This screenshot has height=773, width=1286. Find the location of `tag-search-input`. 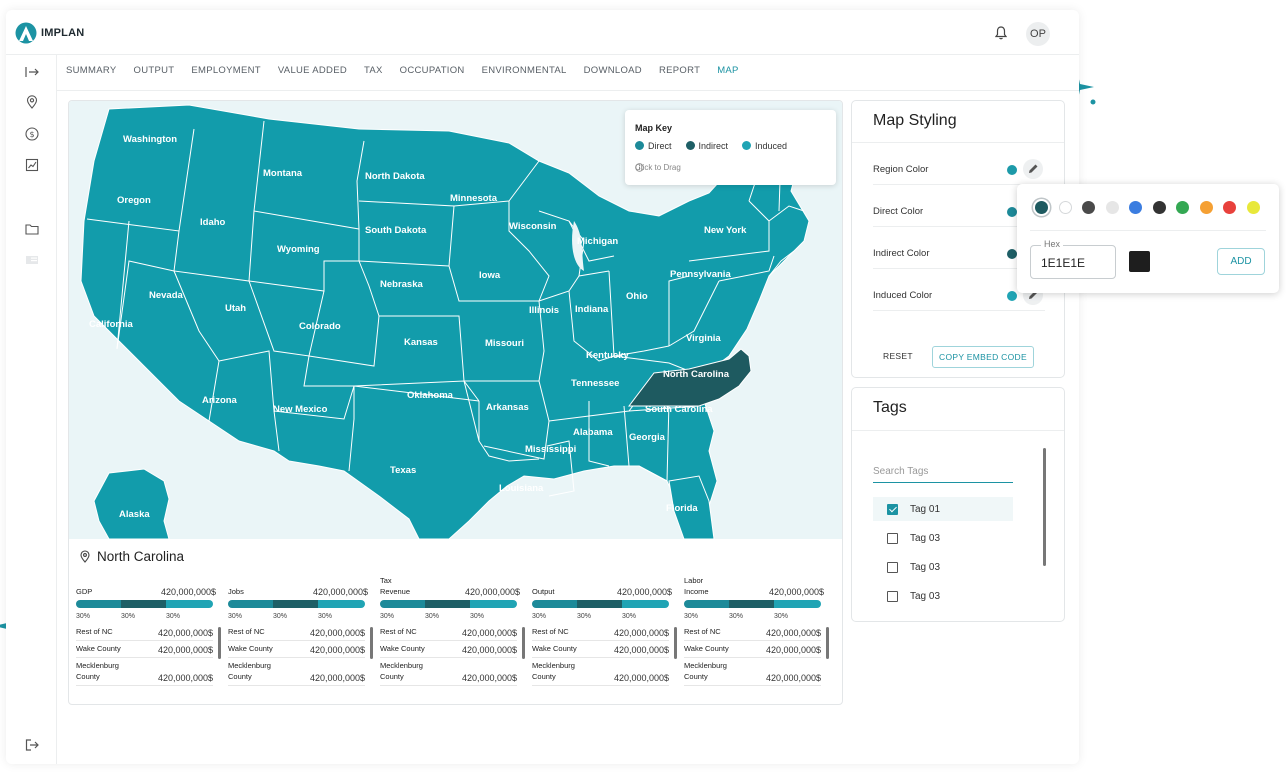

tag-search-input is located at coordinates (943, 471).